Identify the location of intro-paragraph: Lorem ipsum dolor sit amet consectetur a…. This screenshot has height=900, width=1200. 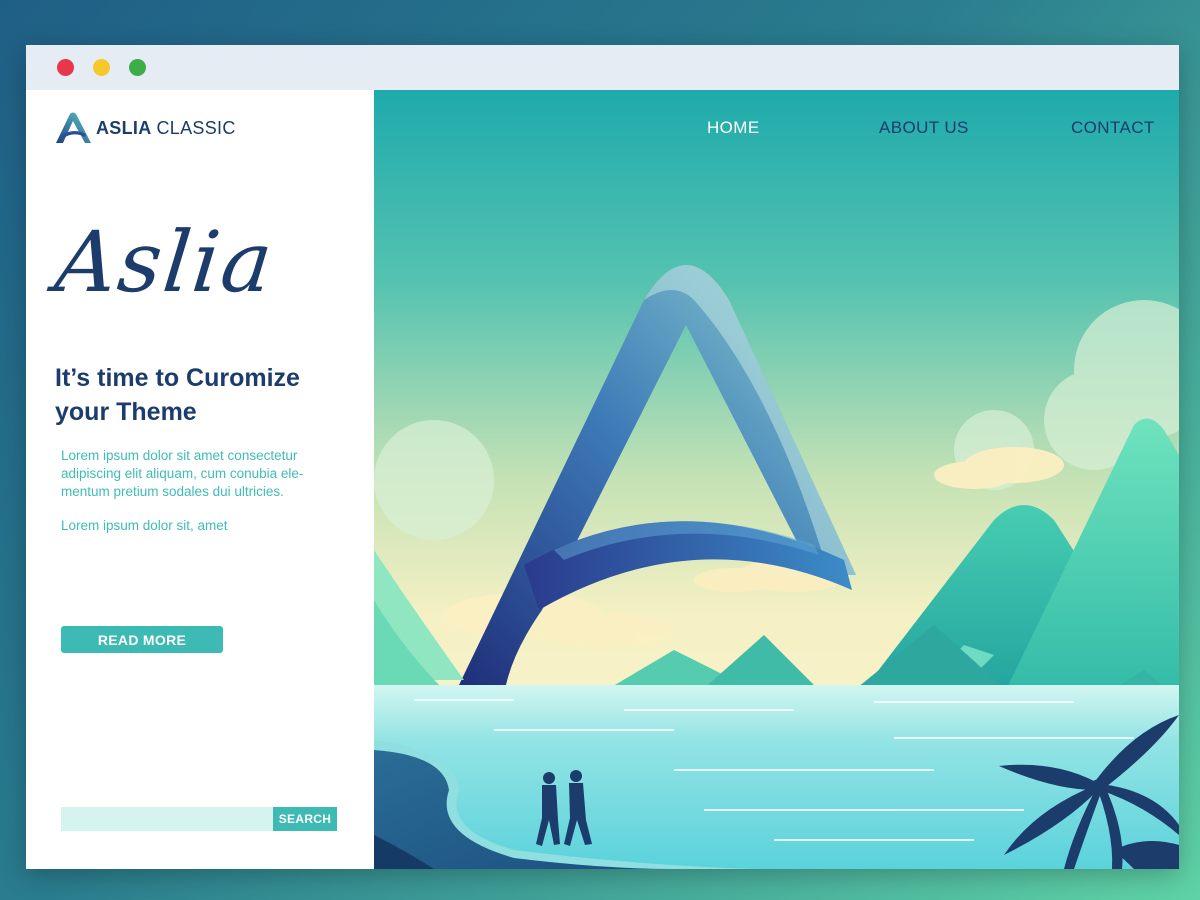
(182, 473).